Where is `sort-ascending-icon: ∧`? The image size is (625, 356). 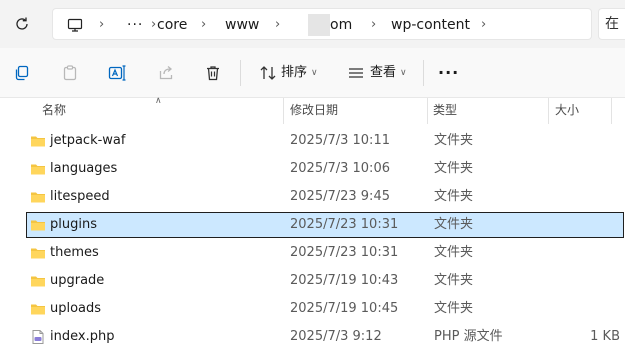
sort-ascending-icon: ∧ is located at coordinates (158, 101).